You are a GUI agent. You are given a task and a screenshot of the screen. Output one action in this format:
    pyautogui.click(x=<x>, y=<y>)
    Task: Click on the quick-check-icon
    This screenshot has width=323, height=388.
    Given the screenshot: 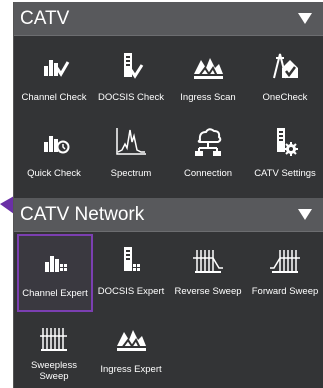 What is the action you would take?
    pyautogui.click(x=54, y=142)
    